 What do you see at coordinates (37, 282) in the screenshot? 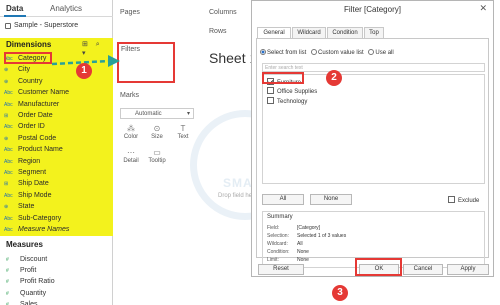
I see `measure-field-label: Profit Ratio` at bounding box center [37, 282].